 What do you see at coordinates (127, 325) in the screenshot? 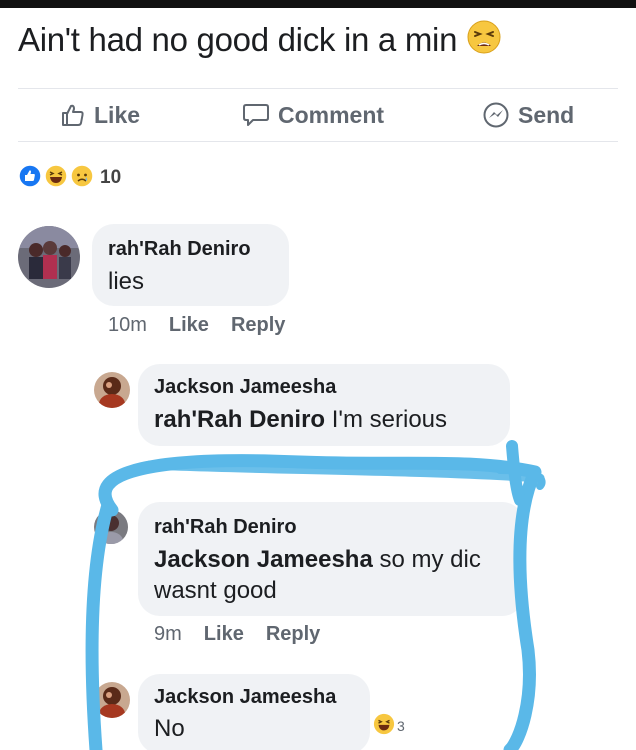
I see `comment-time: 10m` at bounding box center [127, 325].